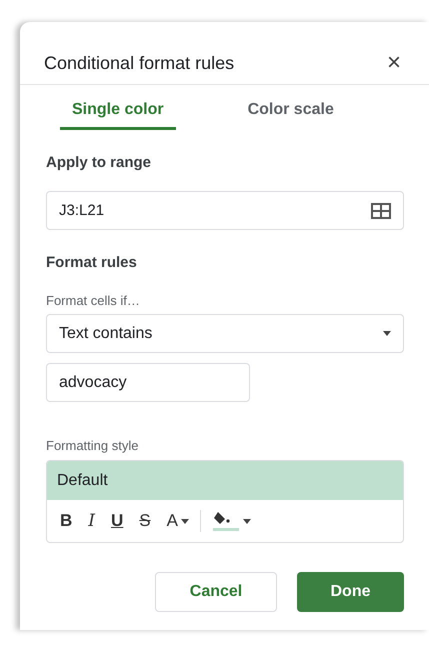  Describe the element at coordinates (226, 521) in the screenshot. I see `paint-bucket-icon` at that location.